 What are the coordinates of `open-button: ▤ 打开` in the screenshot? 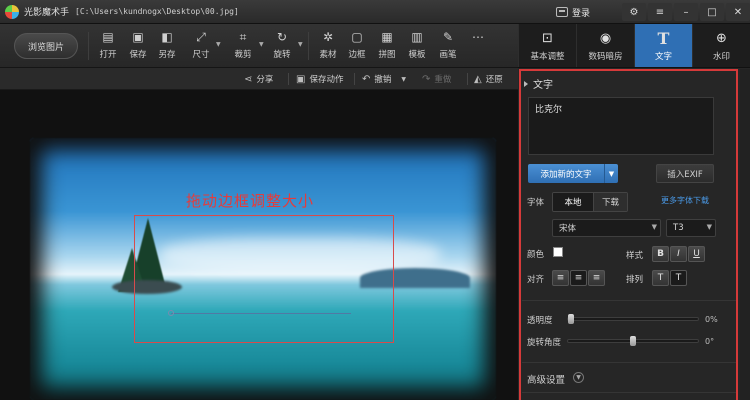 It's located at (108, 47).